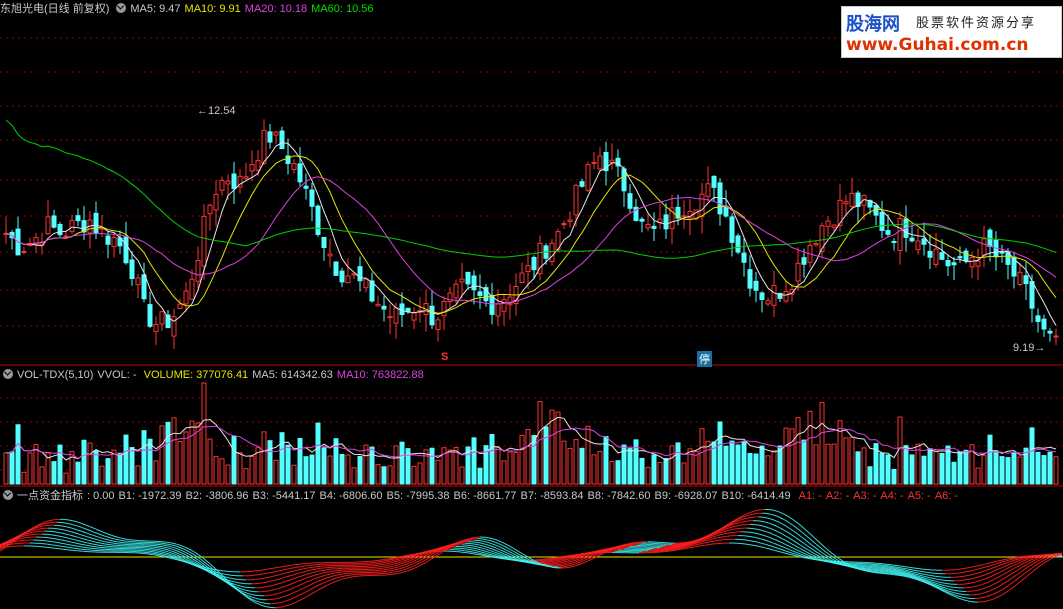 The height and width of the screenshot is (609, 1063). I want to click on indicator-b-item: B9: -6928.07, so click(686, 496).